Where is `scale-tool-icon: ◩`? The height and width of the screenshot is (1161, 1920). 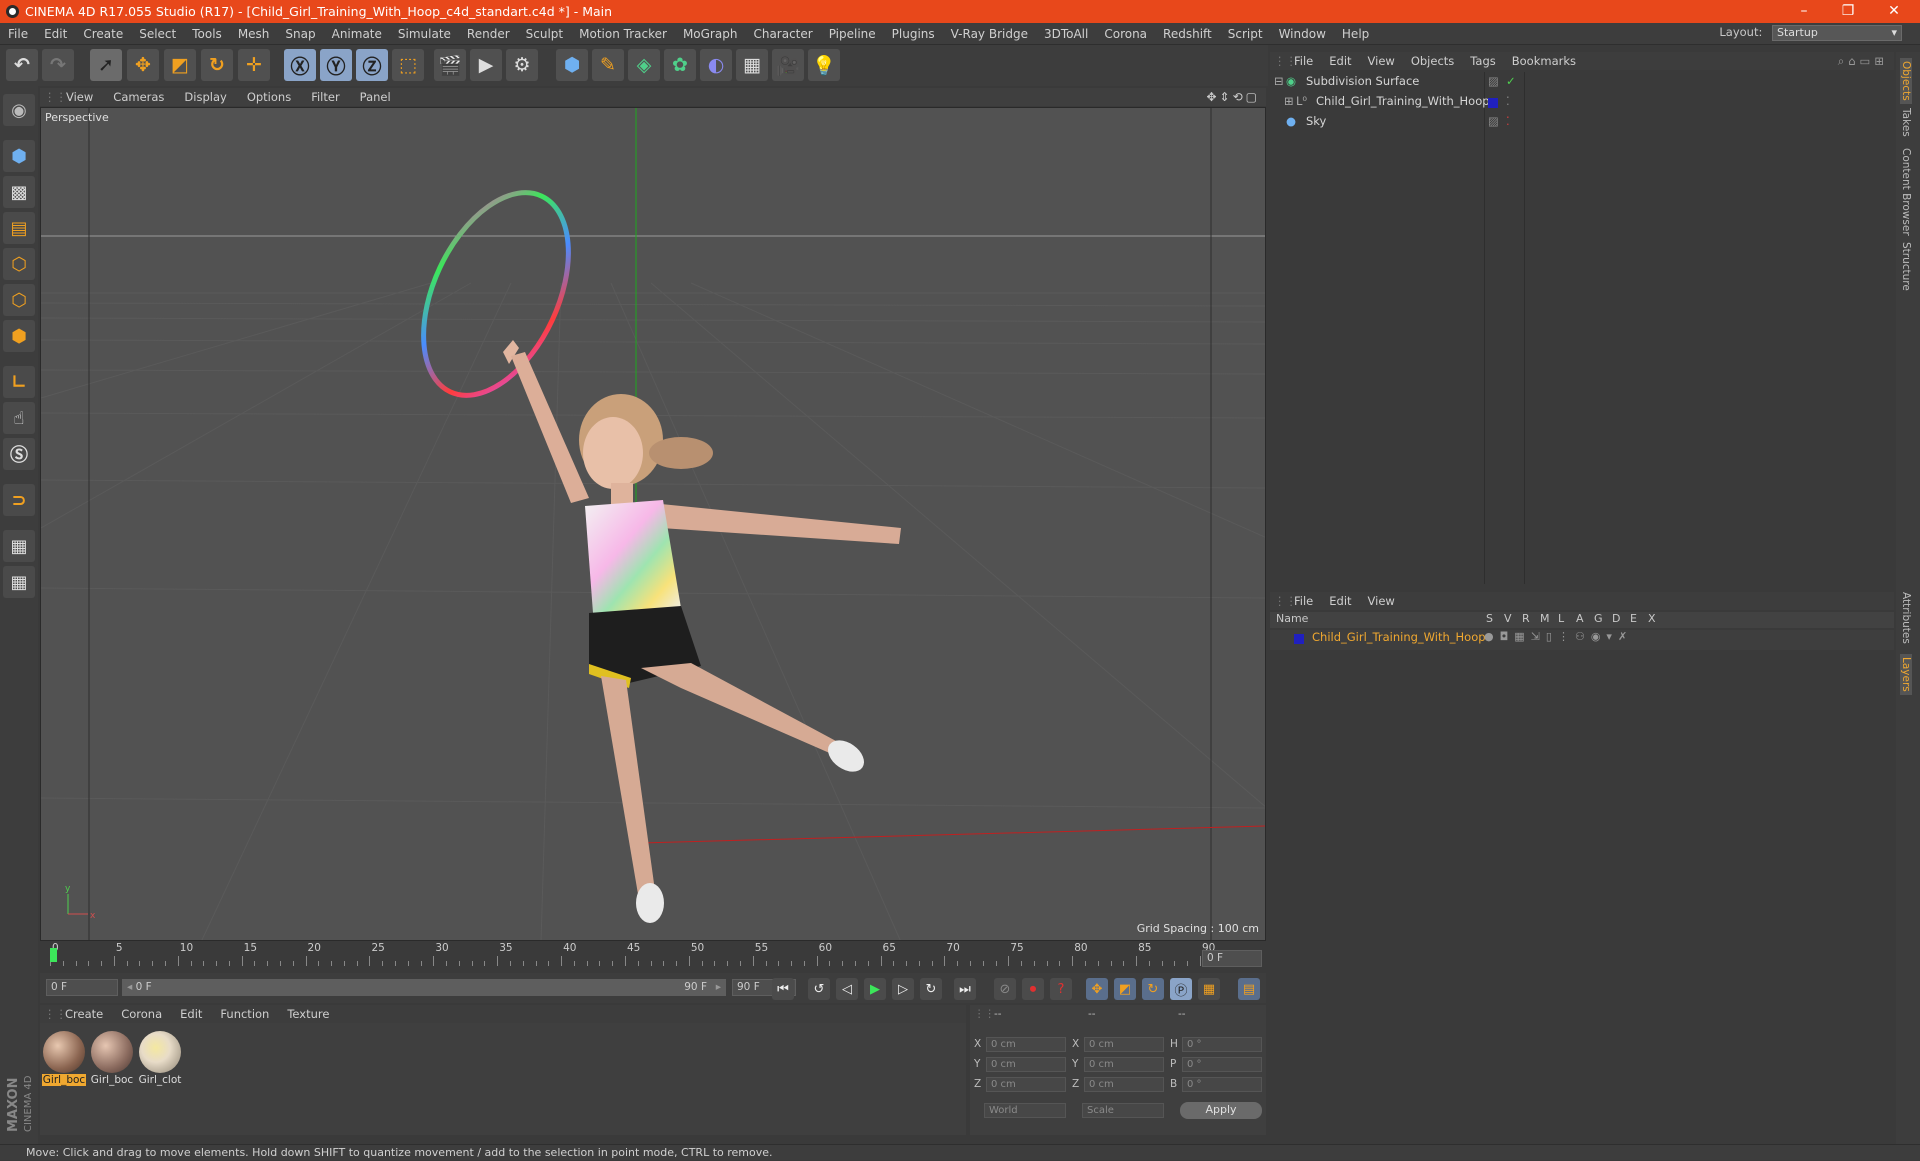
scale-tool-icon: ◩ is located at coordinates (180, 65).